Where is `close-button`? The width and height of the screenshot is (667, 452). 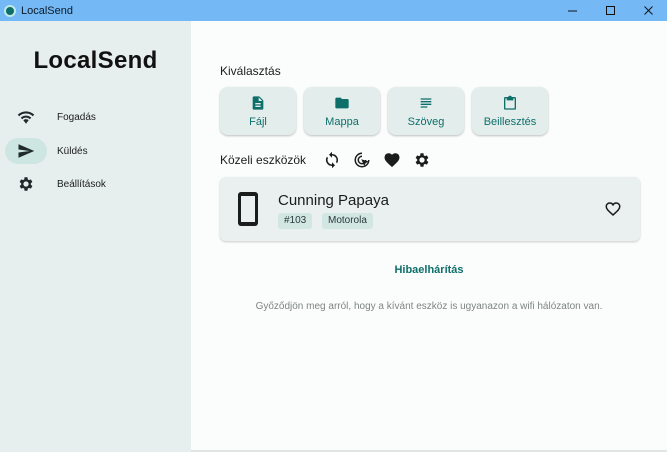
close-button is located at coordinates (648, 10).